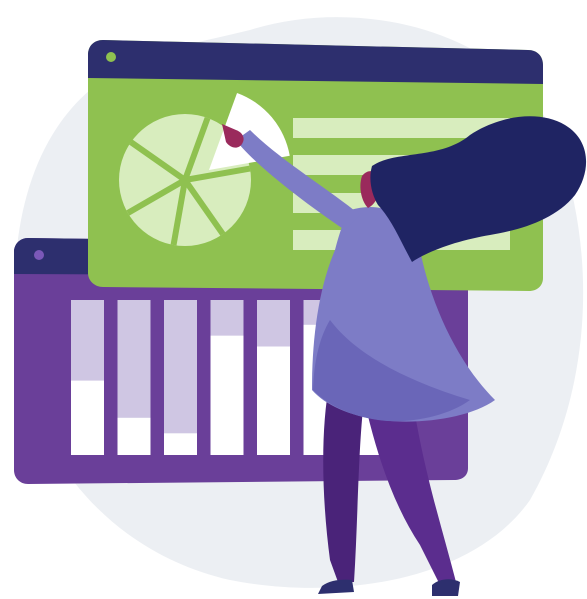  What do you see at coordinates (111, 57) in the screenshot?
I see `front-window-dot-icon` at bounding box center [111, 57].